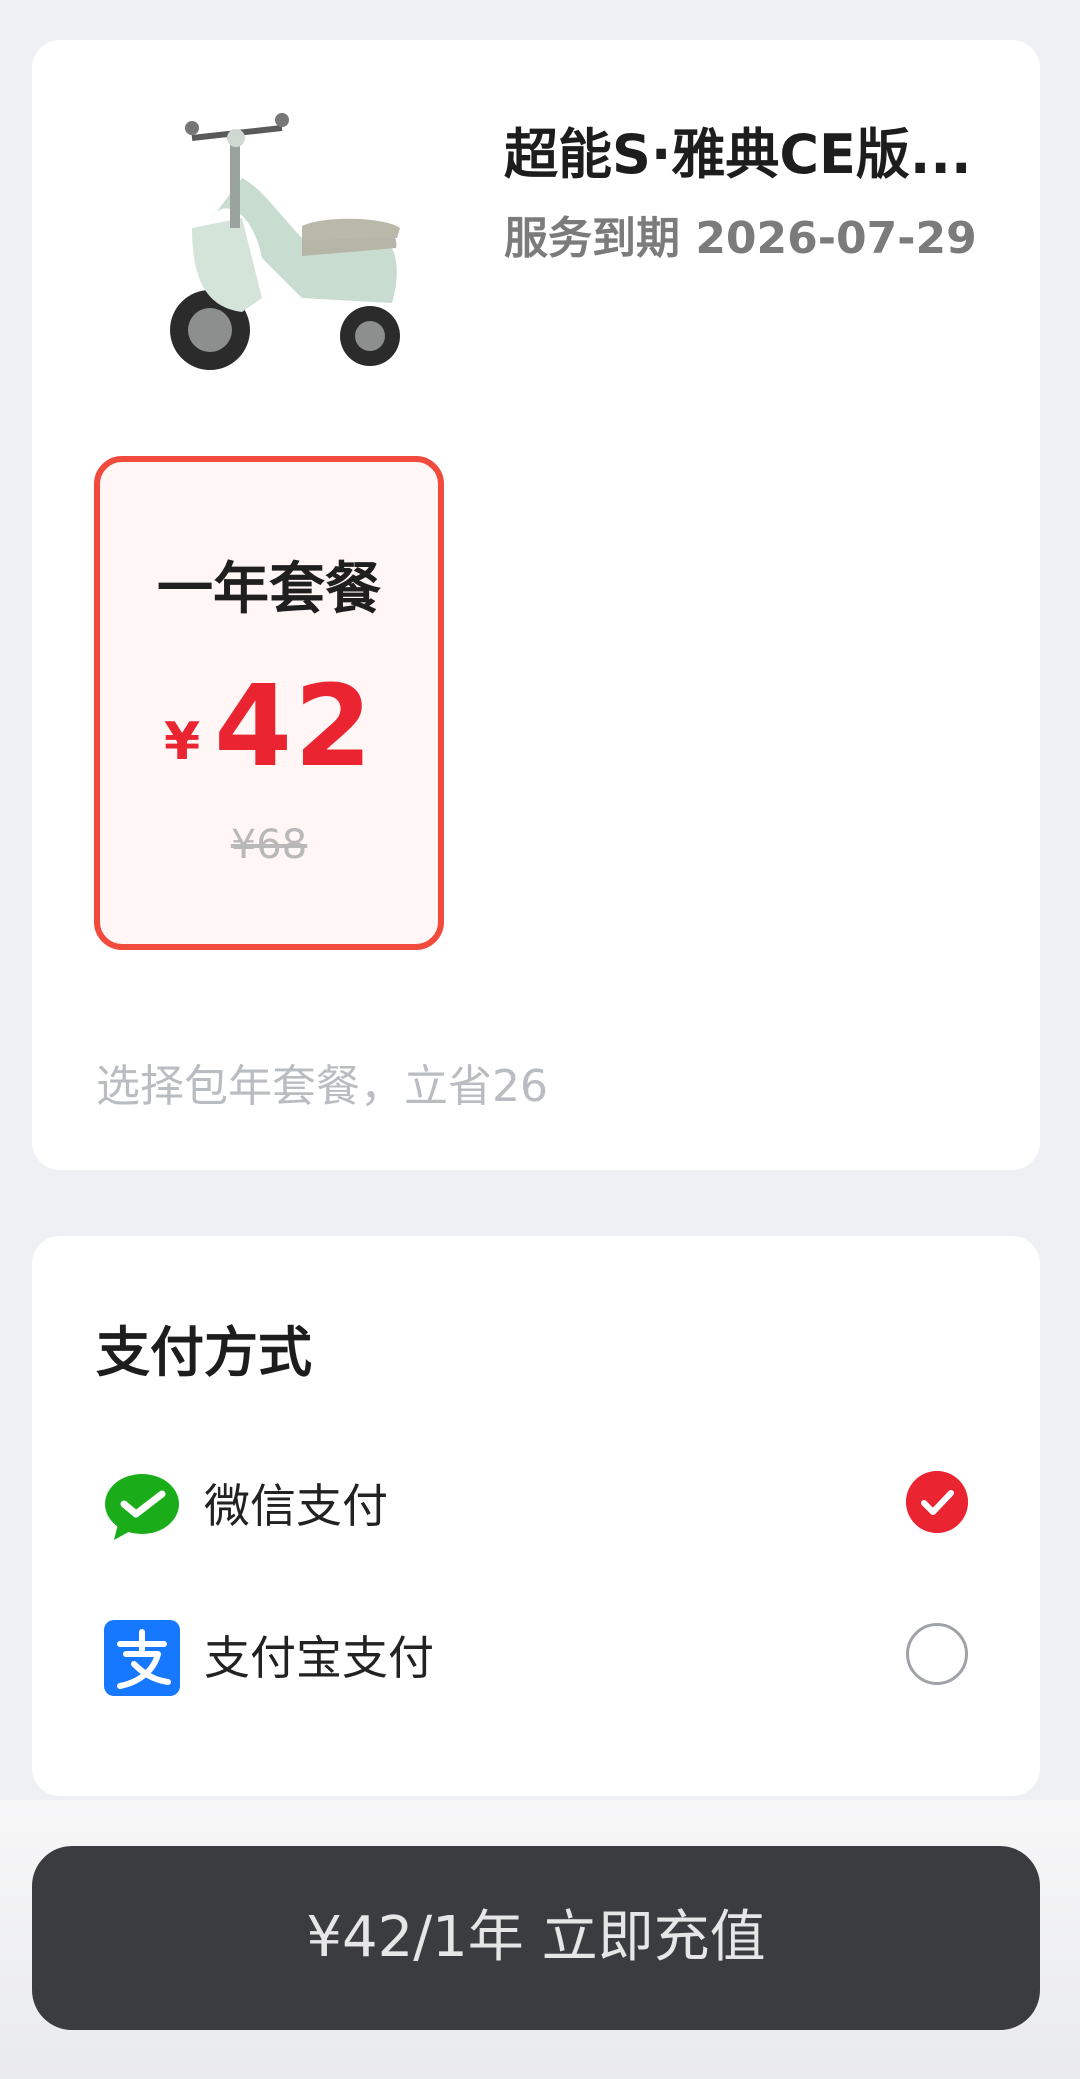  What do you see at coordinates (322, 1086) in the screenshot?
I see `savings-hint: 选择包年套餐，立省26` at bounding box center [322, 1086].